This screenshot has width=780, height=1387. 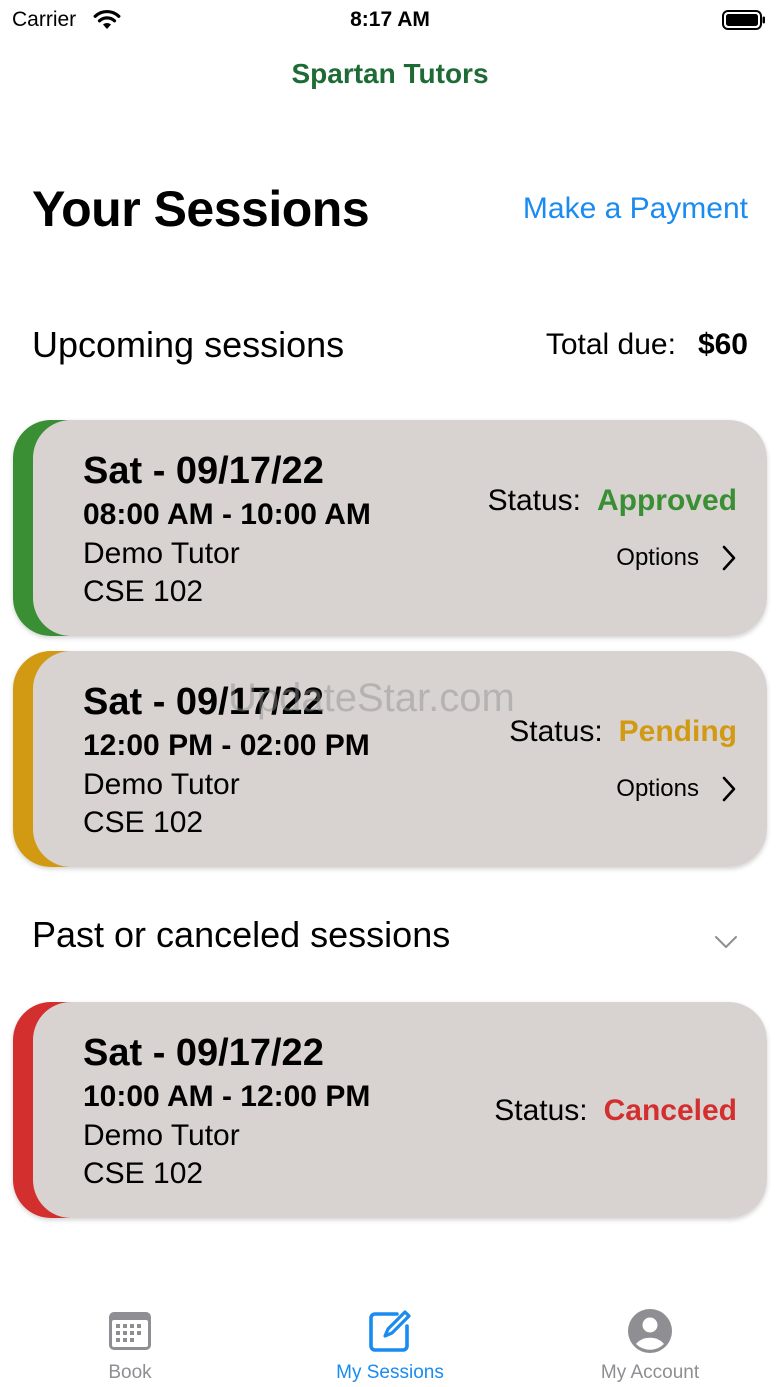 I want to click on session-status: Status: Approved, so click(x=612, y=501).